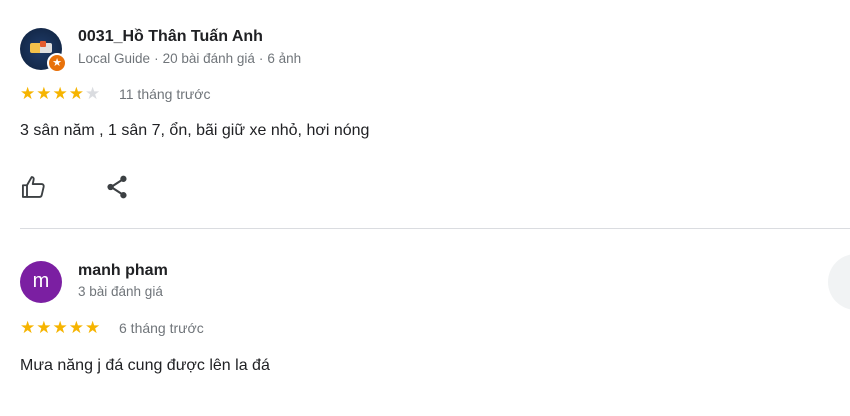 This screenshot has width=850, height=416. Describe the element at coordinates (284, 58) in the screenshot. I see `photo-count: 6 ảnh` at that location.